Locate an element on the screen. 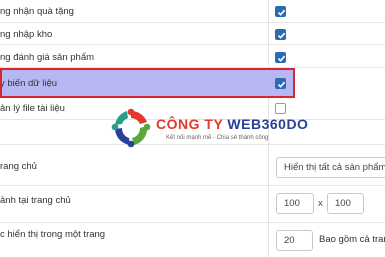 This screenshot has width=385, height=257. brand-name: CÔNG TY WEB360DO is located at coordinates (232, 124).